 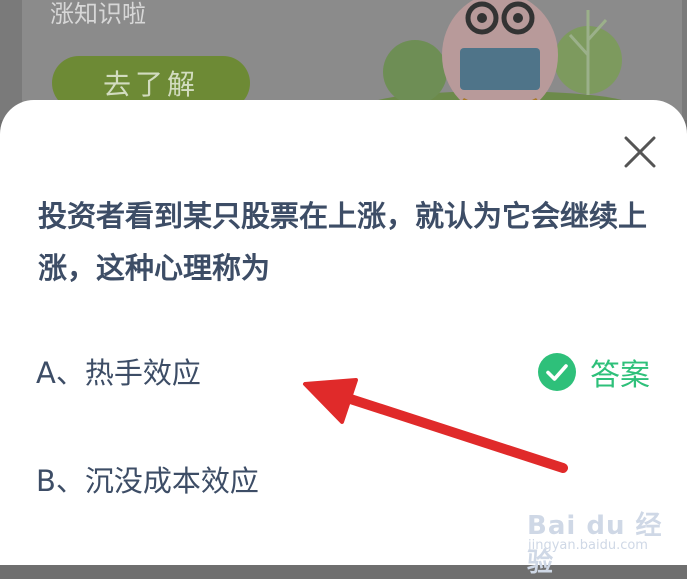 I want to click on option-b: B、沉没成本效应, so click(x=147, y=479).